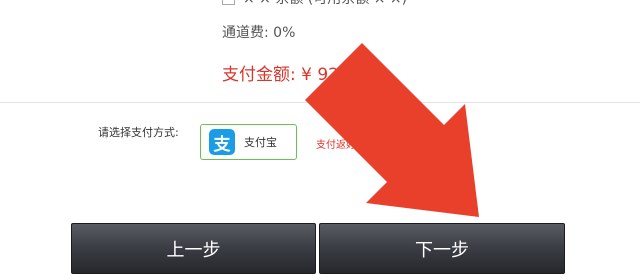 The image size is (640, 280). Describe the element at coordinates (442, 248) in the screenshot. I see `next-step-button: 下一步` at that location.